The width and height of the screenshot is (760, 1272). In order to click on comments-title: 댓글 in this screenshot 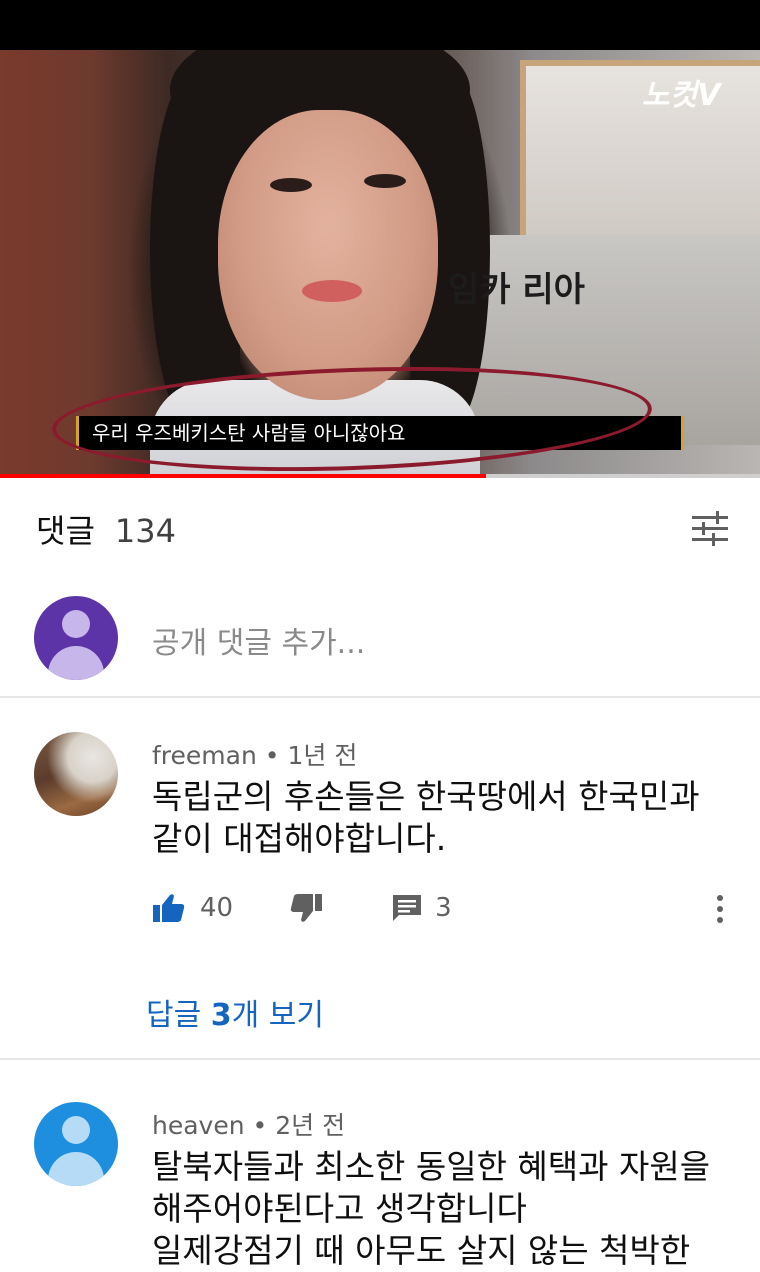, I will do `click(65, 531)`.